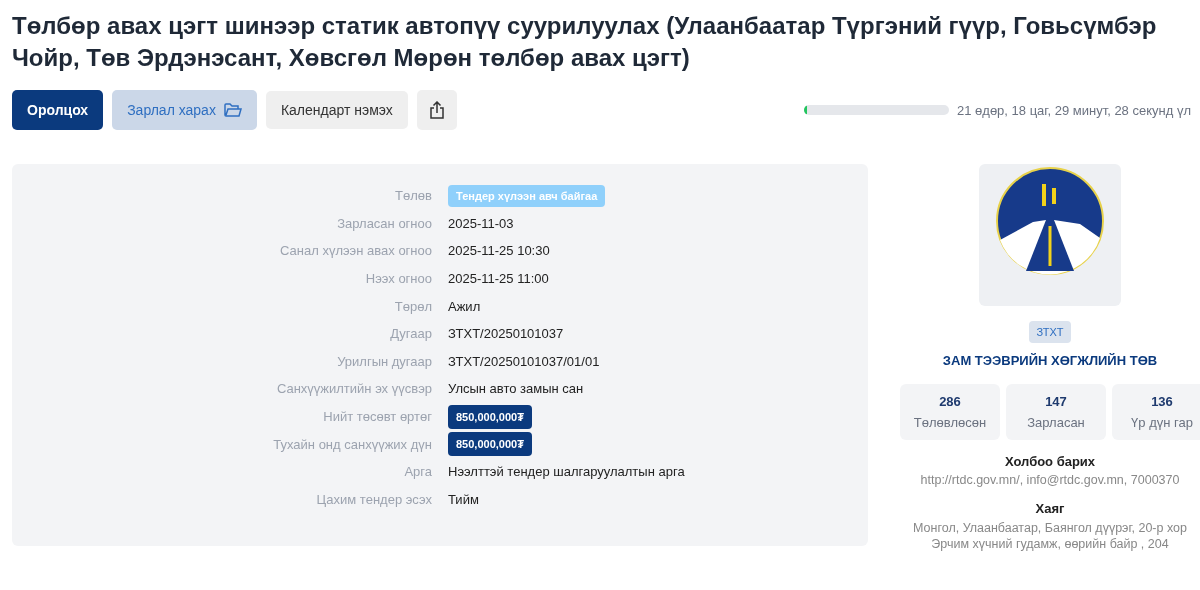 This screenshot has width=1200, height=590. I want to click on page-title: Төлбөр авах цэгт шинээр статик автопүү суурилуулах (Улаанбаатар Түргэний гүүр, Говьсүмбэр Чойр, Төв Эрдэнэсант, Хөвсгөл Мөрөн төлбөр авах цэгт), so click(585, 42).